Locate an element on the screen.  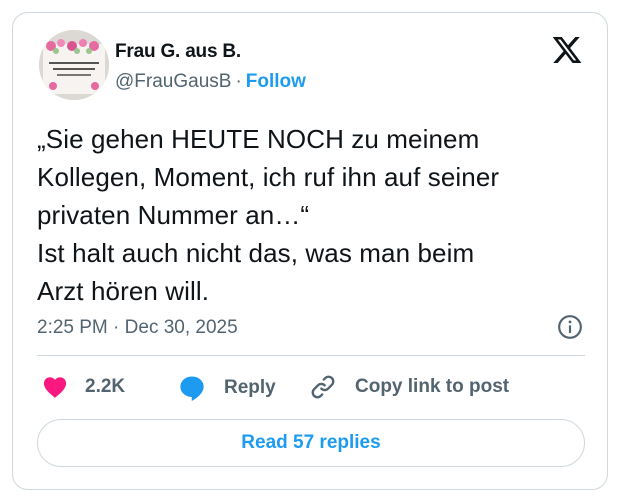
follow-button: Follow is located at coordinates (276, 81).